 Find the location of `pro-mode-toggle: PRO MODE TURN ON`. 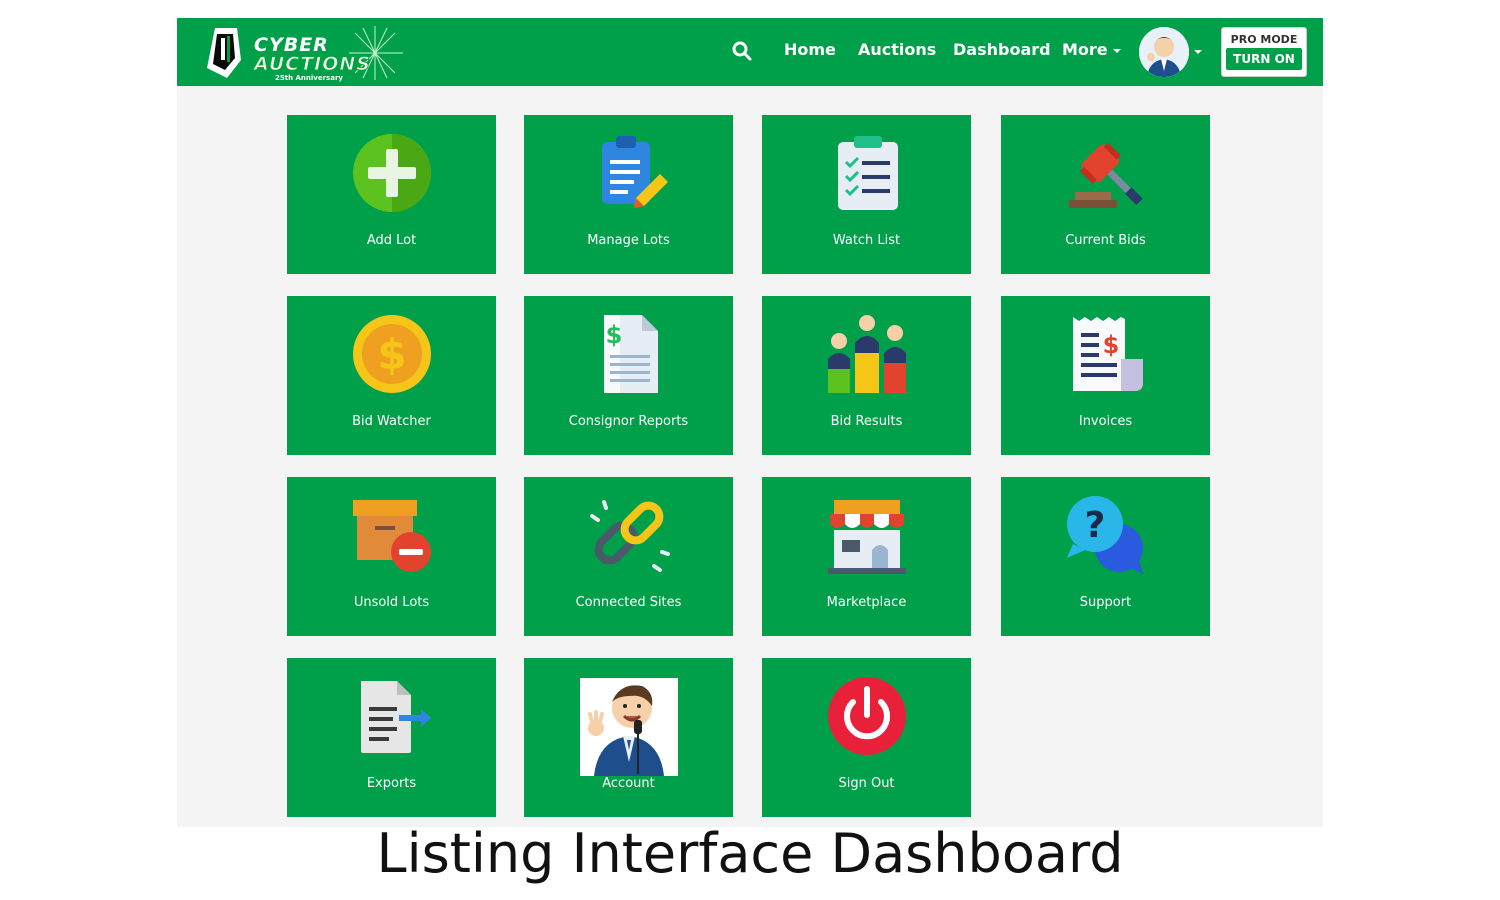

pro-mode-toggle: PRO MODE TURN ON is located at coordinates (1264, 52).